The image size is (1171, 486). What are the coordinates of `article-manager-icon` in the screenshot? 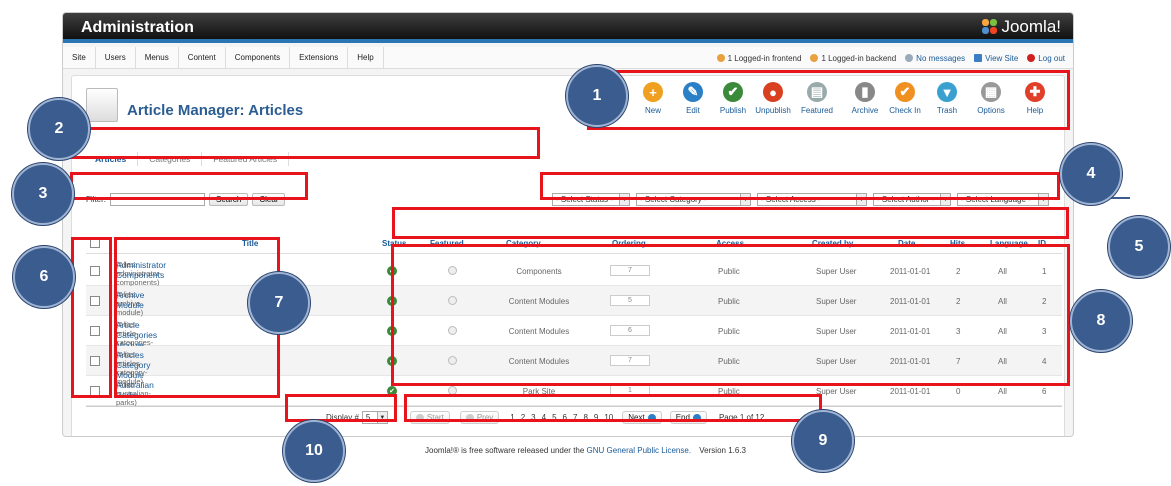 It's located at (102, 105).